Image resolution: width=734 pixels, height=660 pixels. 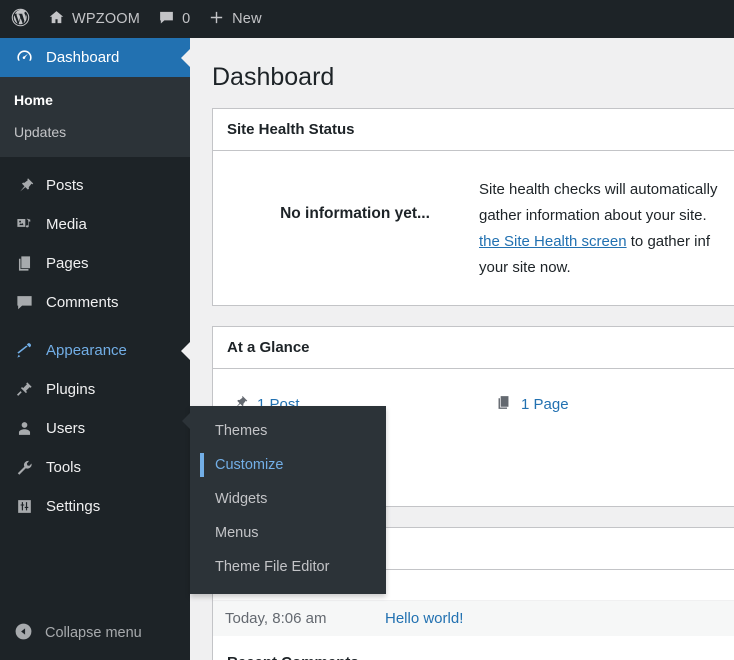 I want to click on home-icon, so click(x=56, y=19).